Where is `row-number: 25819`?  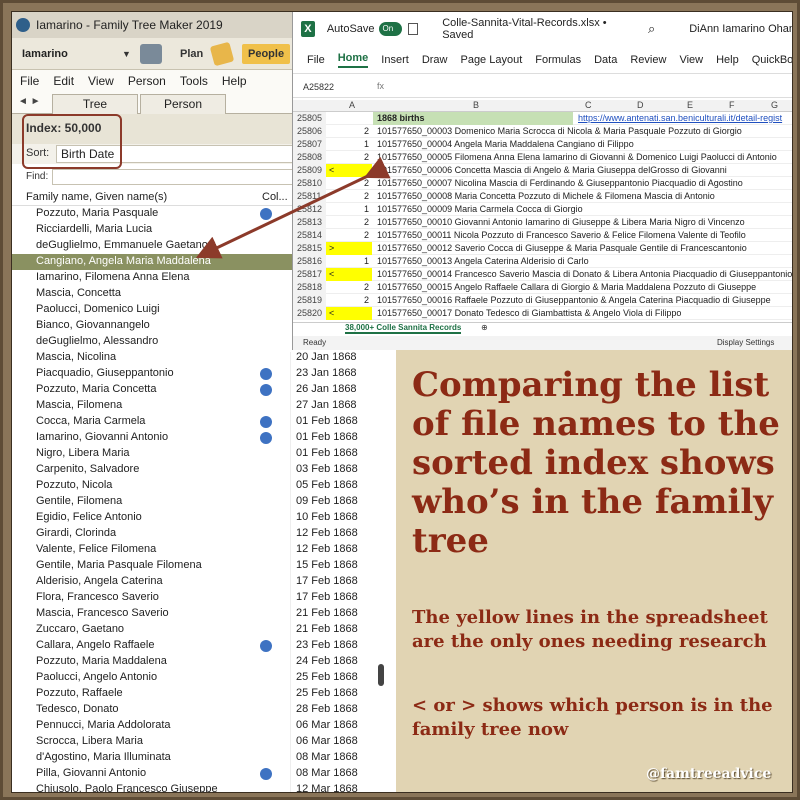 row-number: 25819 is located at coordinates (309, 300).